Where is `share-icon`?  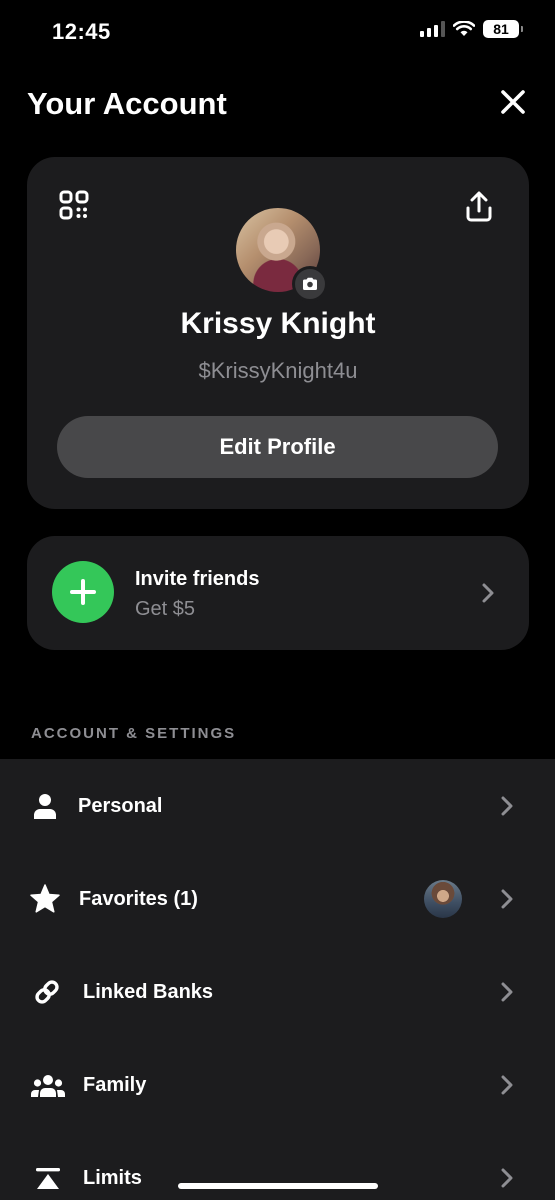
share-icon is located at coordinates (479, 206).